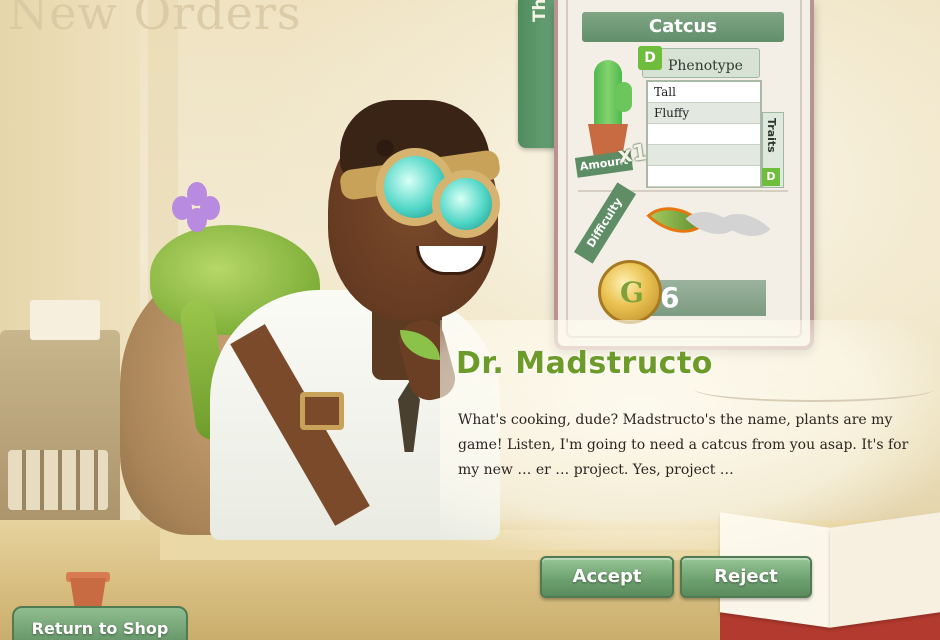 The height and width of the screenshot is (640, 940). Describe the element at coordinates (65, 320) in the screenshot. I see `register-paper` at that location.